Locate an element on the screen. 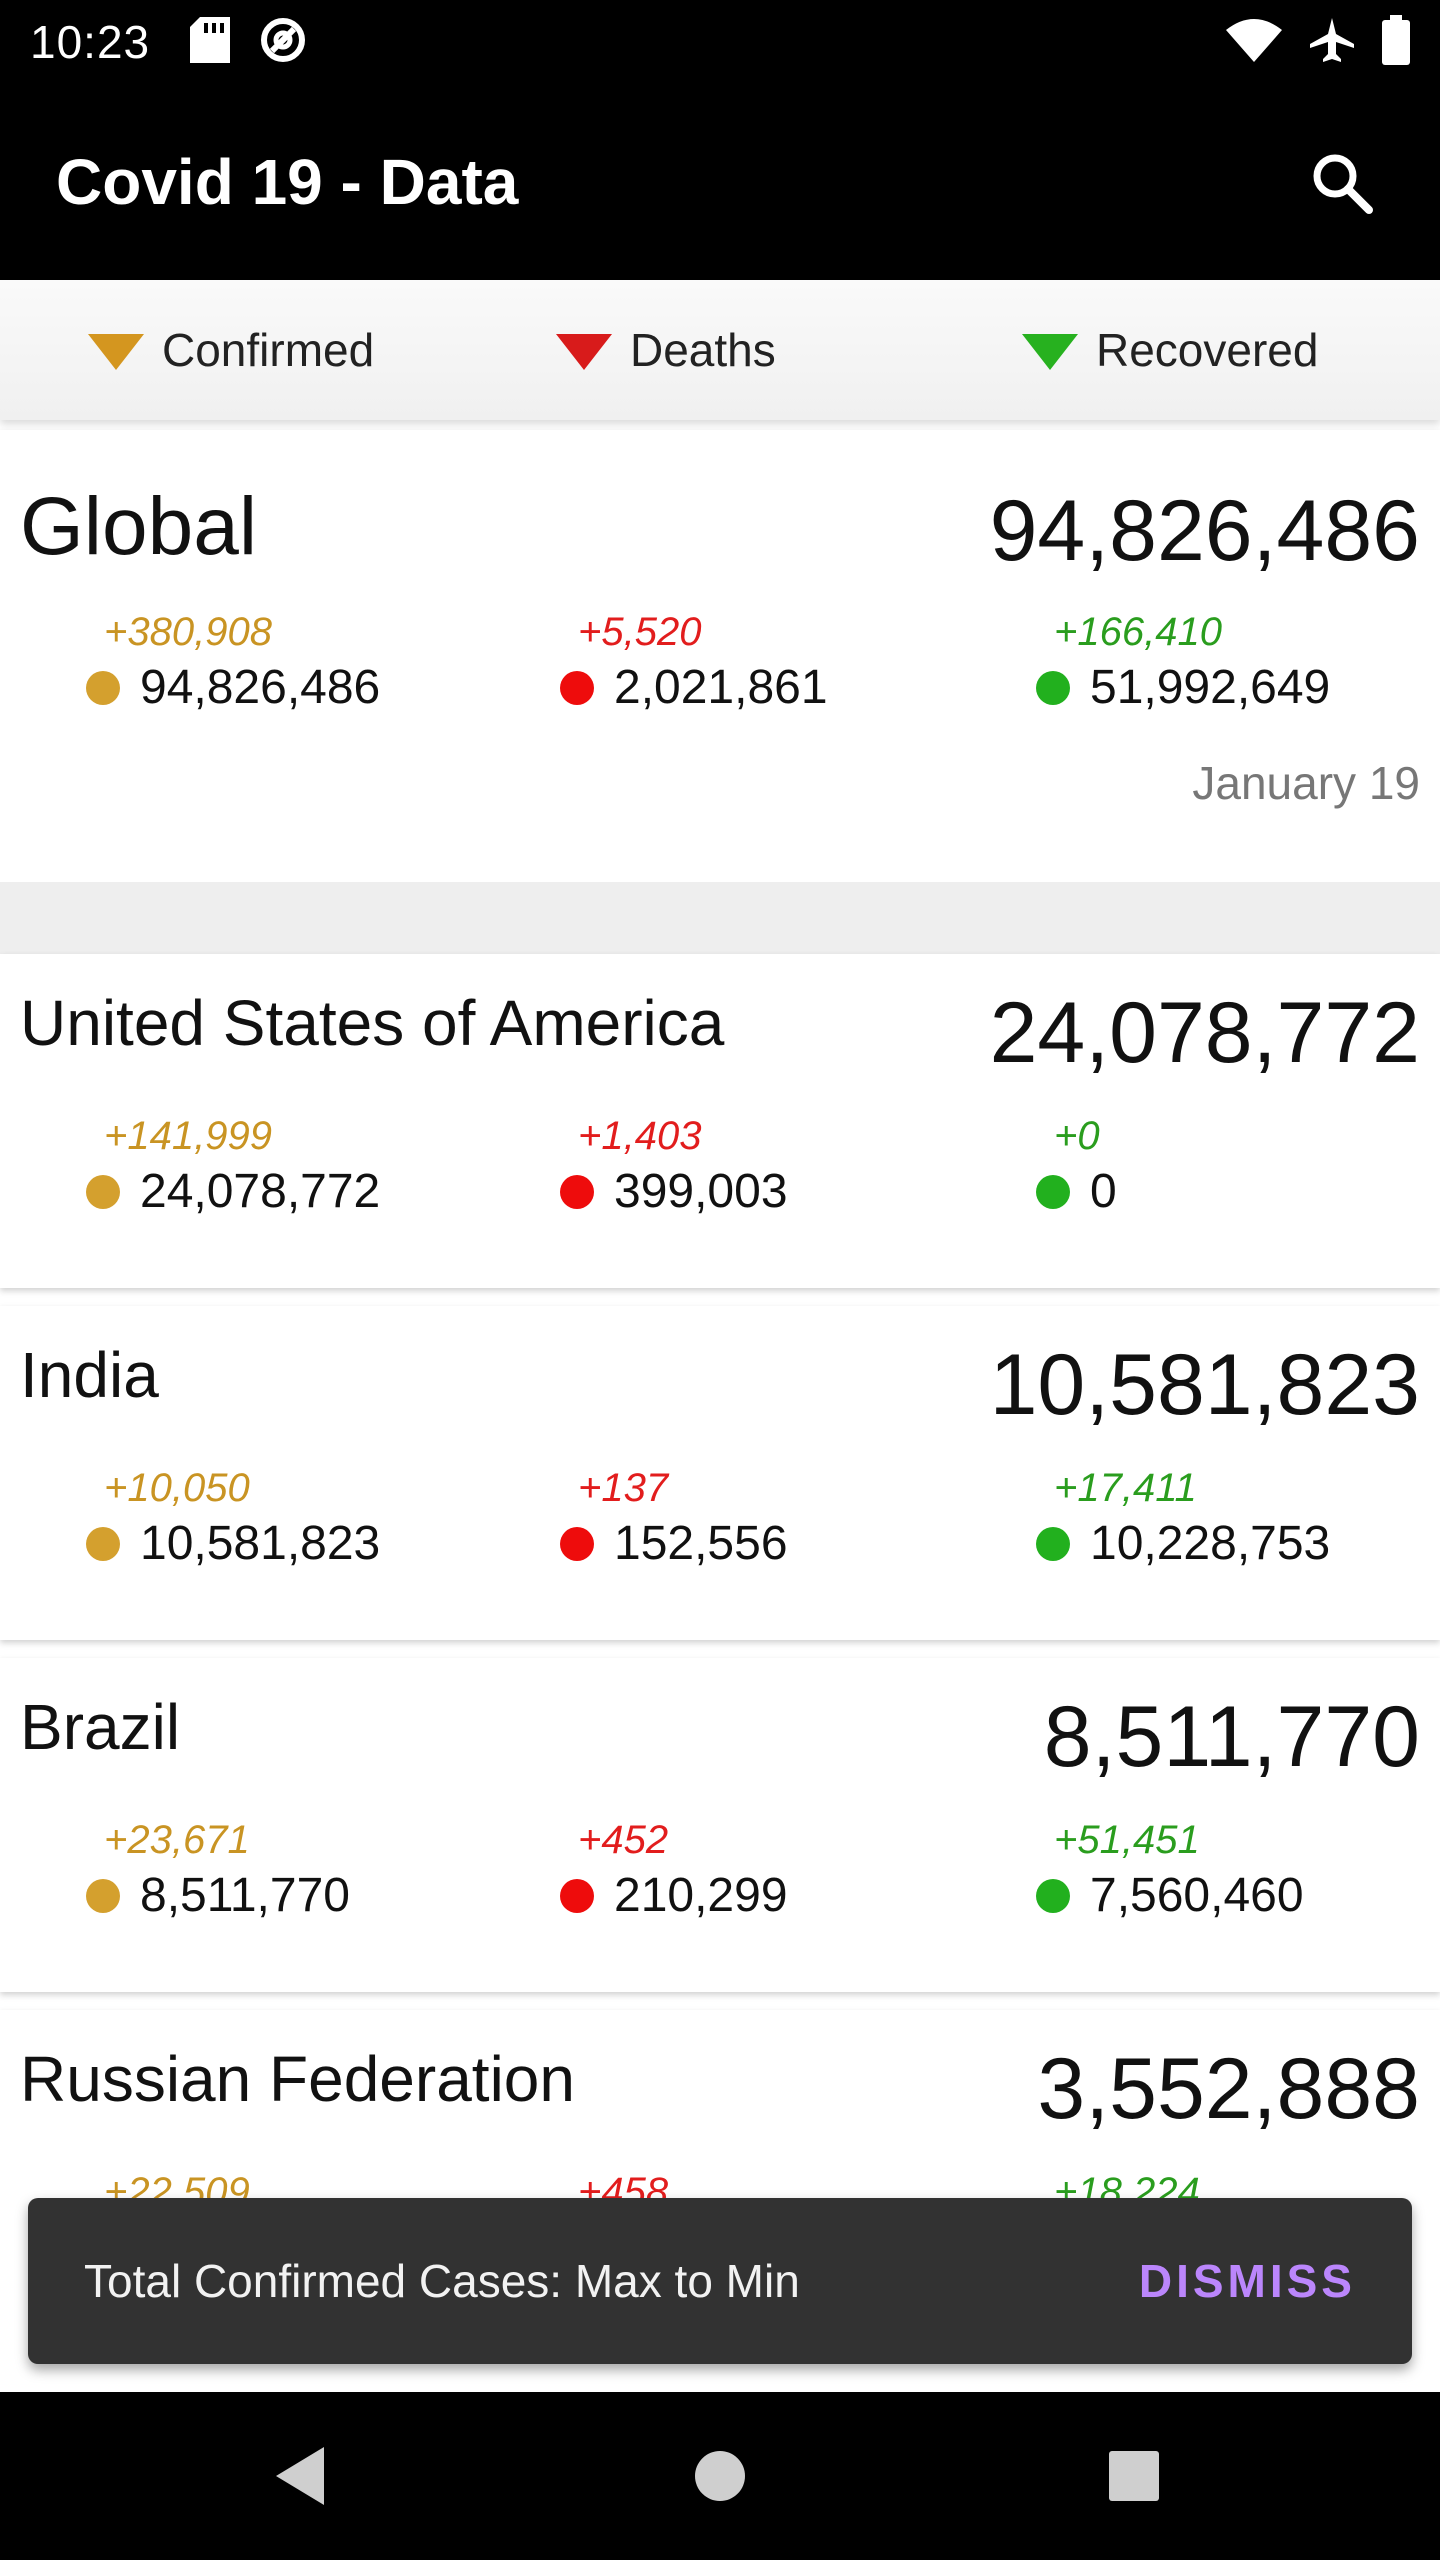  battery-icon is located at coordinates (1396, 42).